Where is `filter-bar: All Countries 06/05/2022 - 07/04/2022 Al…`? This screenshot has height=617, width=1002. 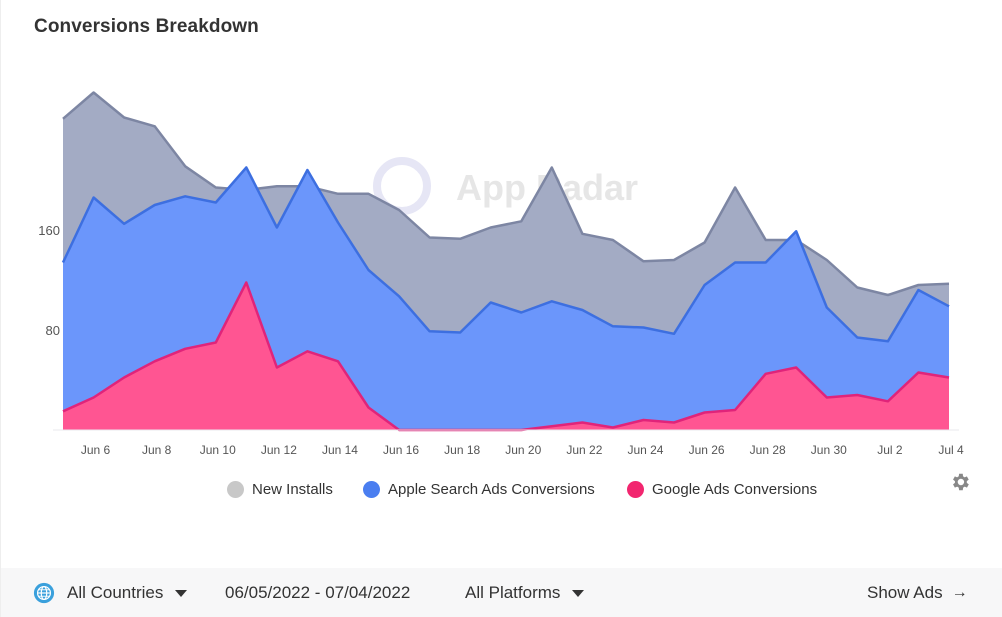 filter-bar: All Countries 06/05/2022 - 07/04/2022 Al… is located at coordinates (501, 592).